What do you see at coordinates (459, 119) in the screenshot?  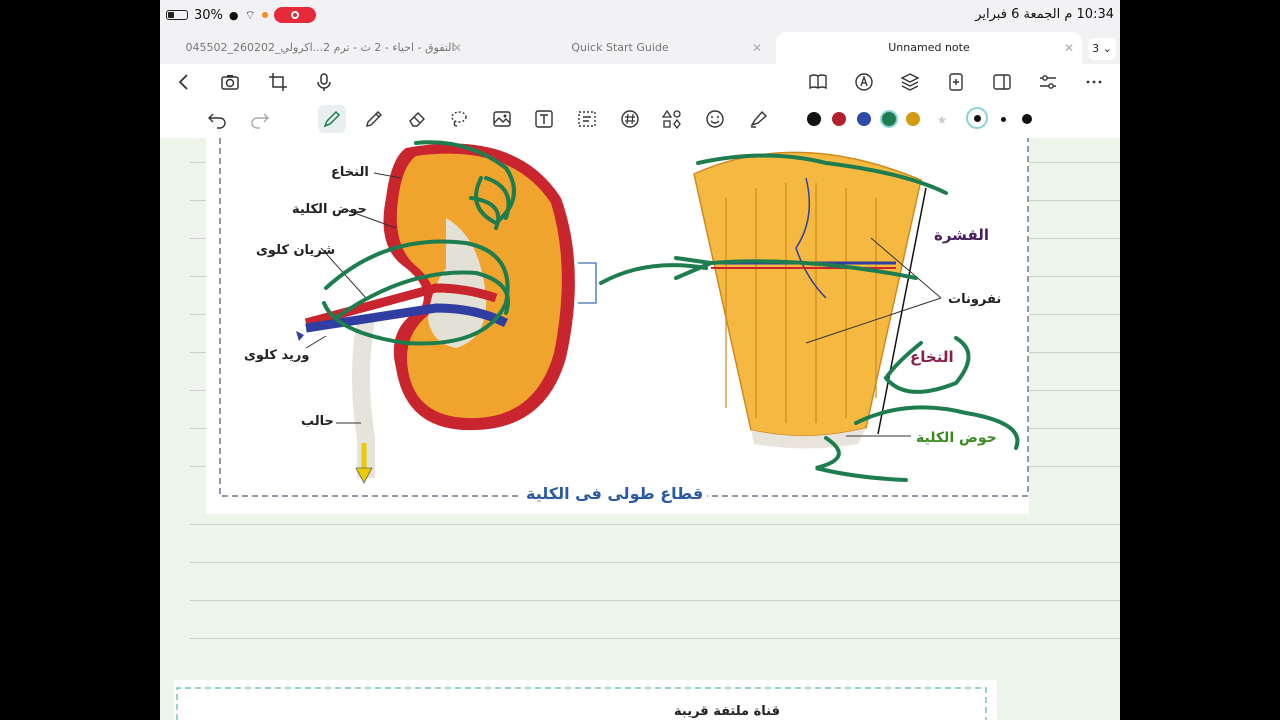 I see `lasso-icon` at bounding box center [459, 119].